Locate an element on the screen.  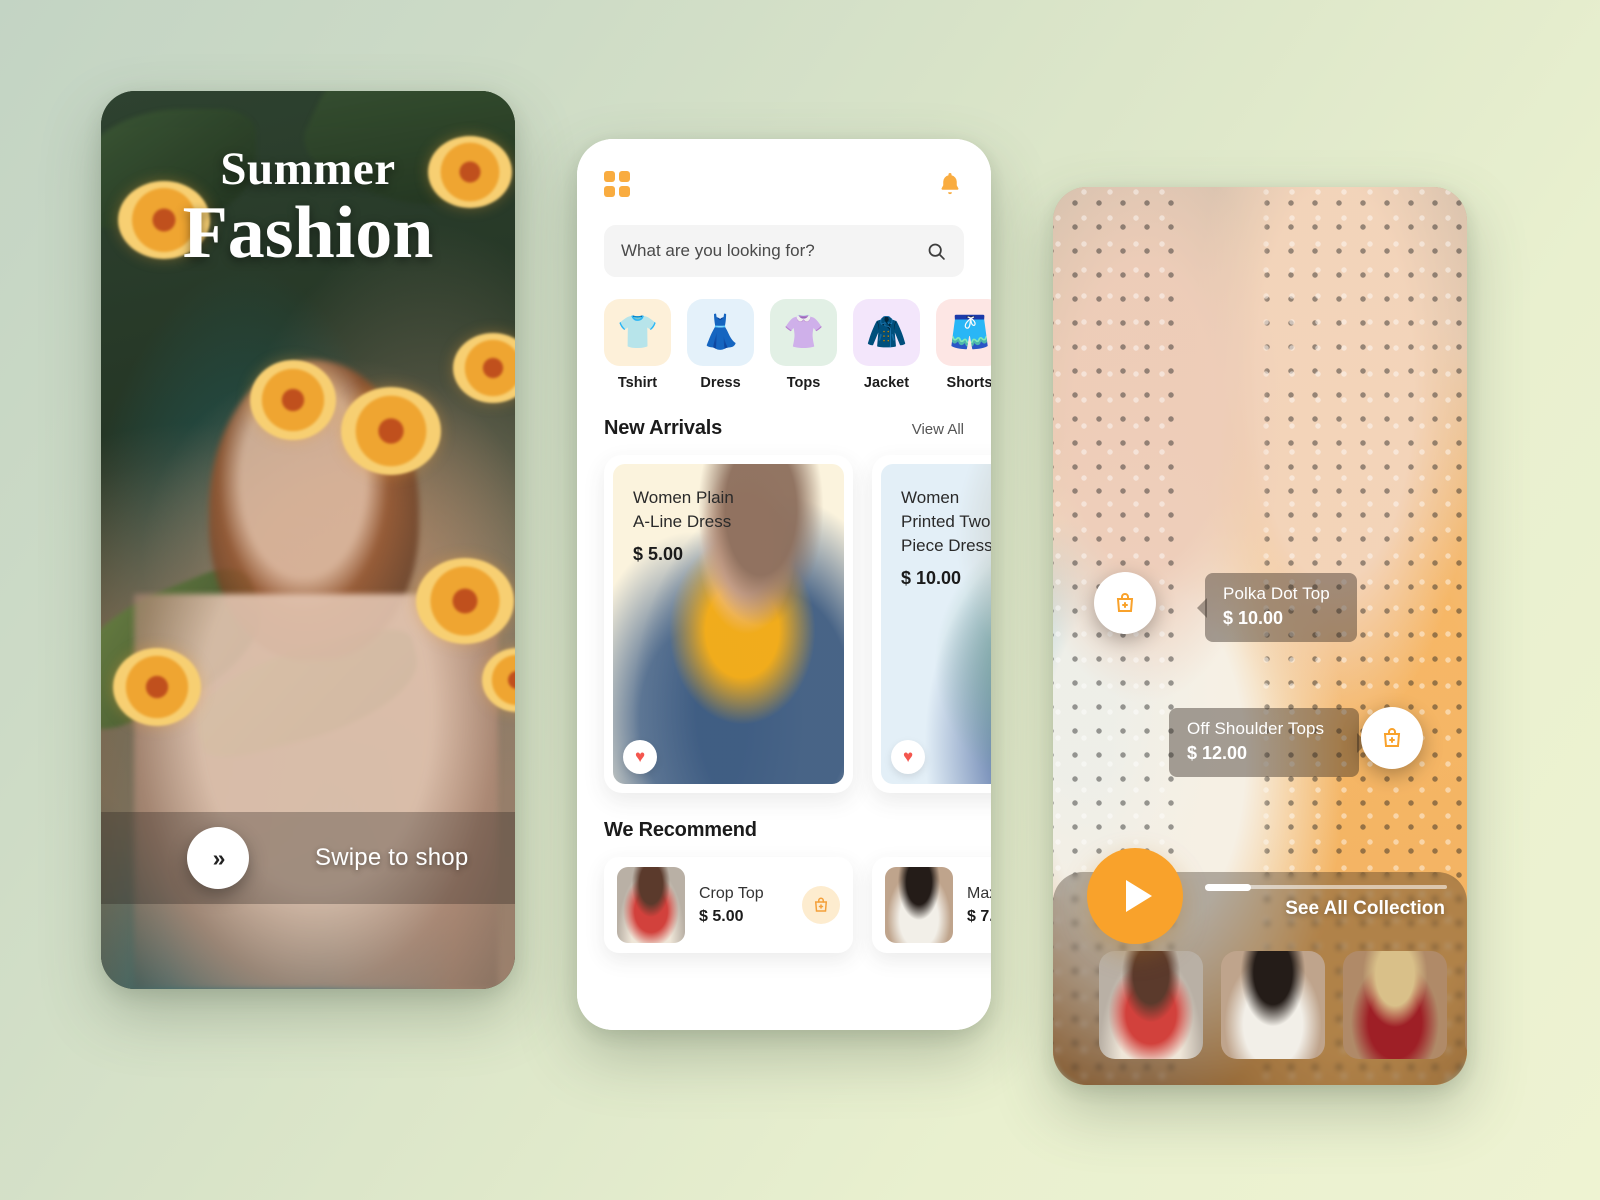
recommend-header: We Recommend is located at coordinates (784, 830).